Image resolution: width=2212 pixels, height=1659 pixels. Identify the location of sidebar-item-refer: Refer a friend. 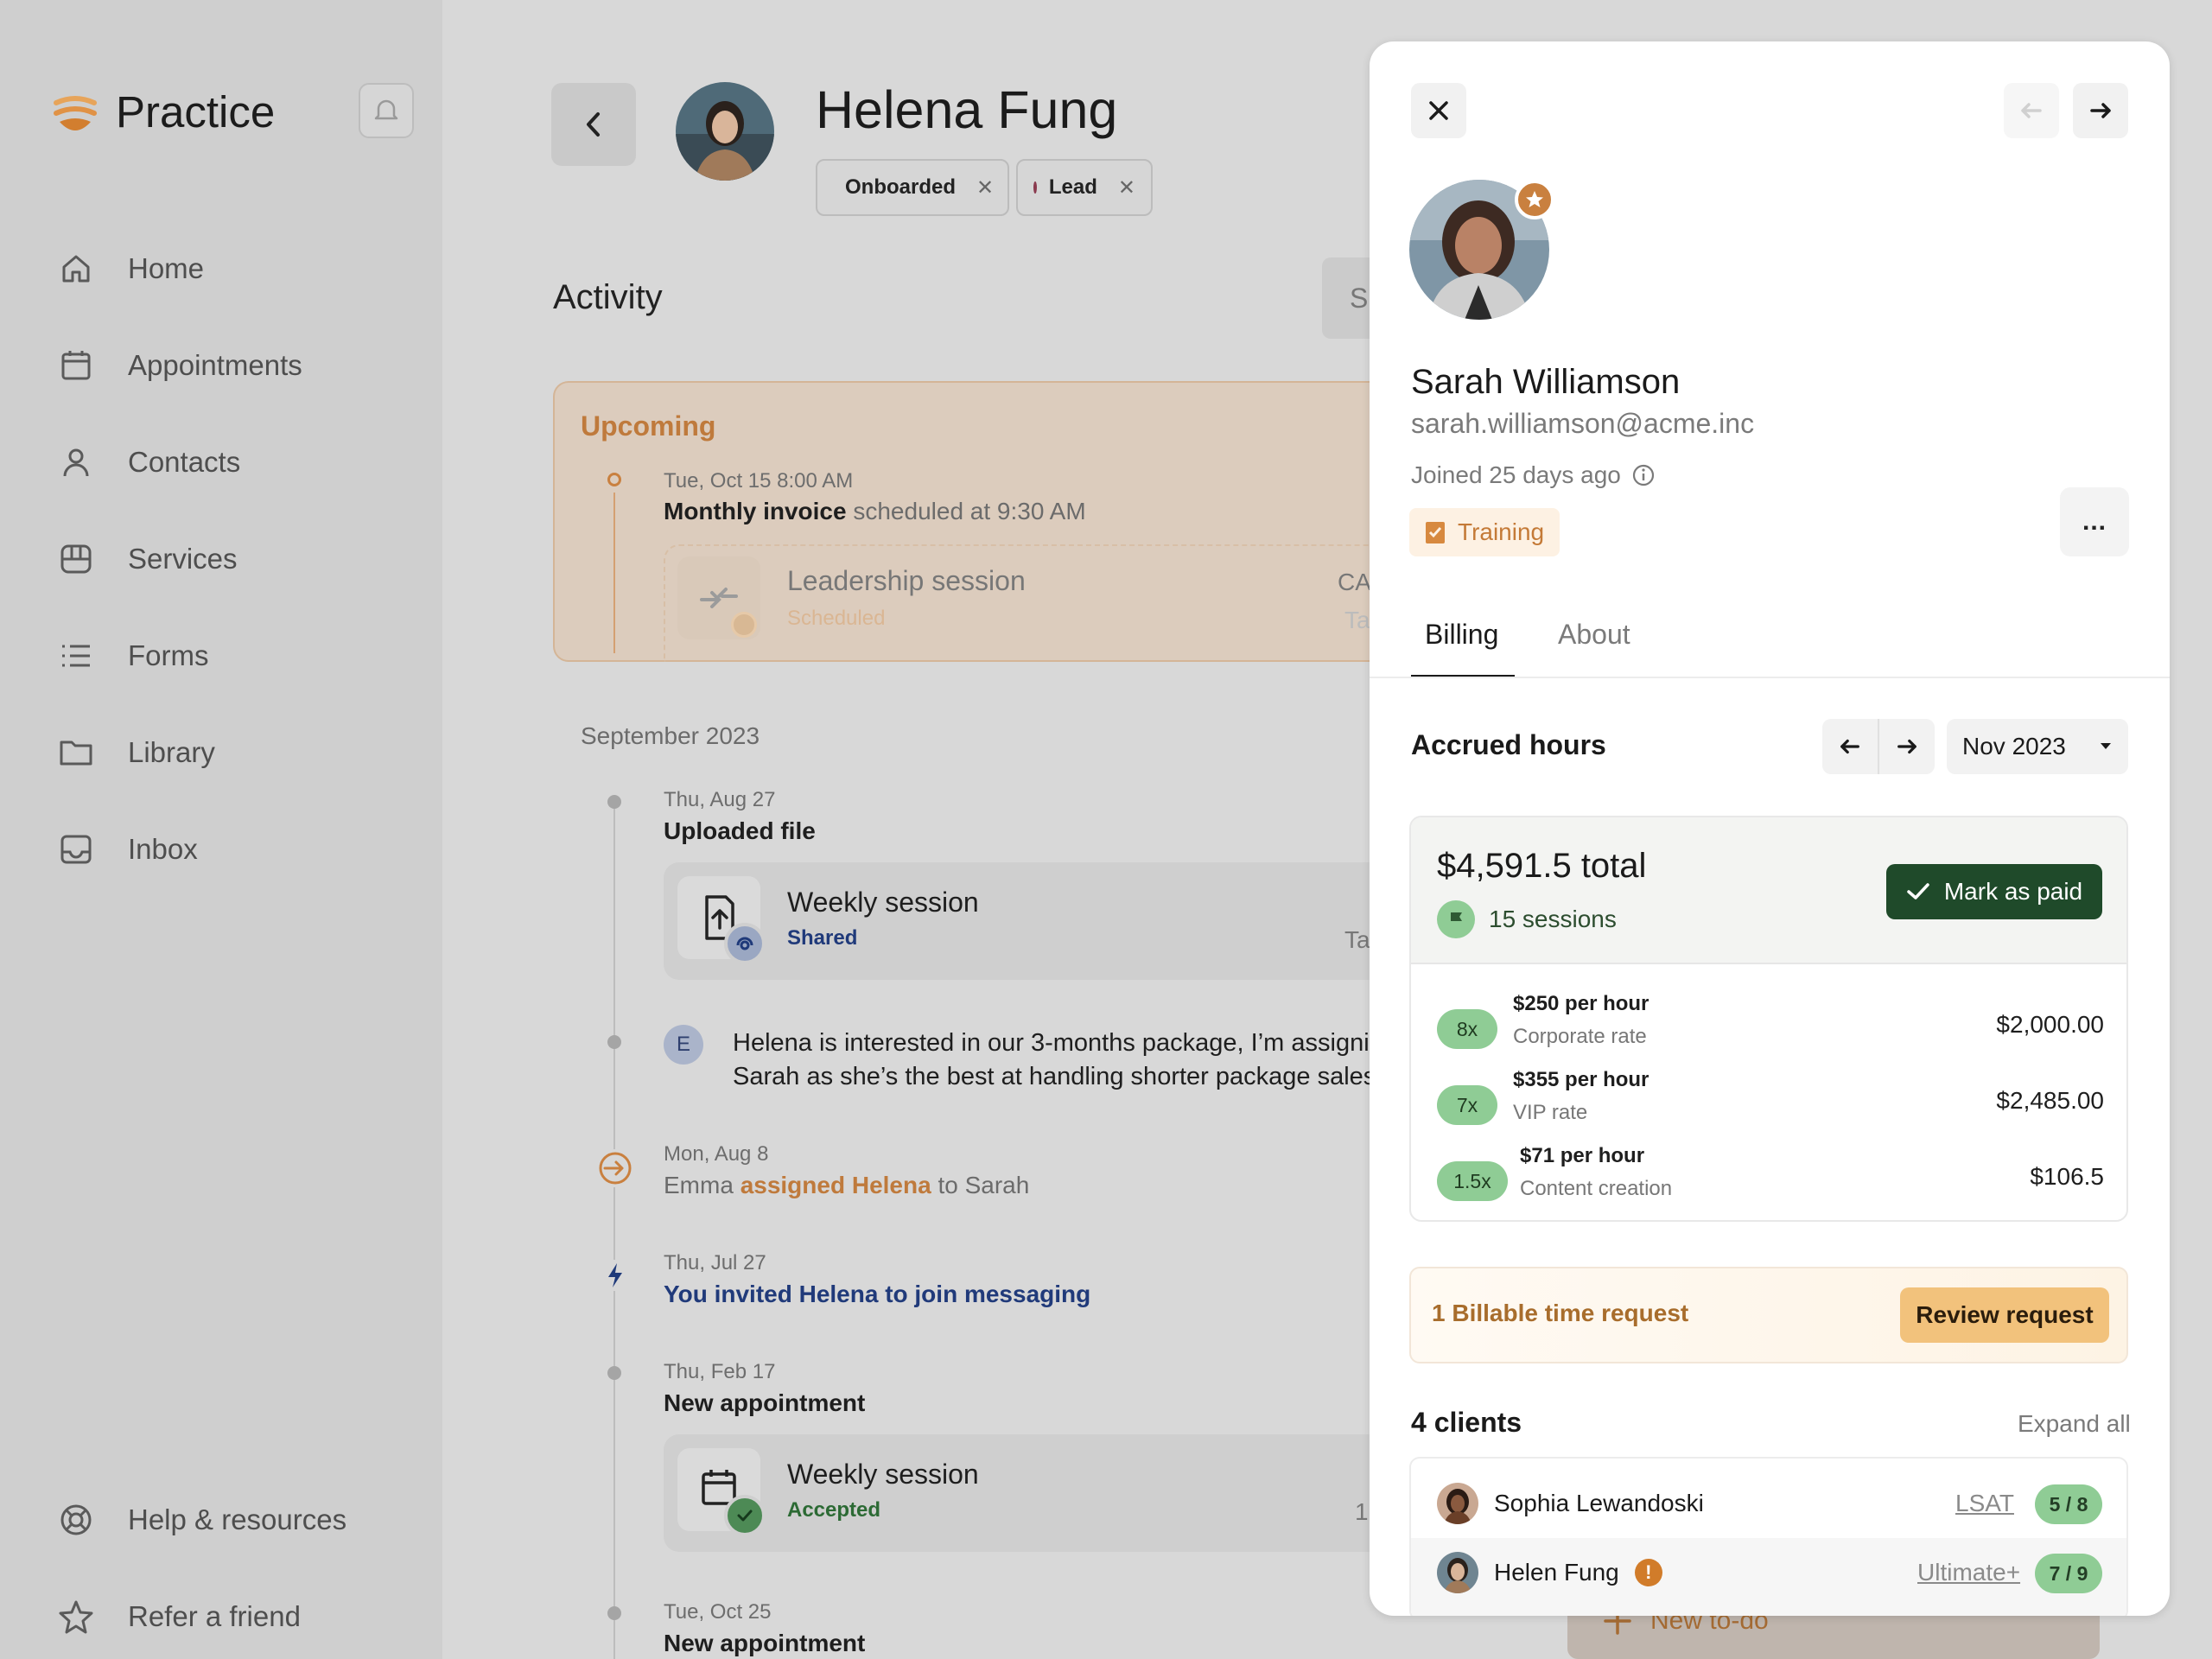
(179, 1617).